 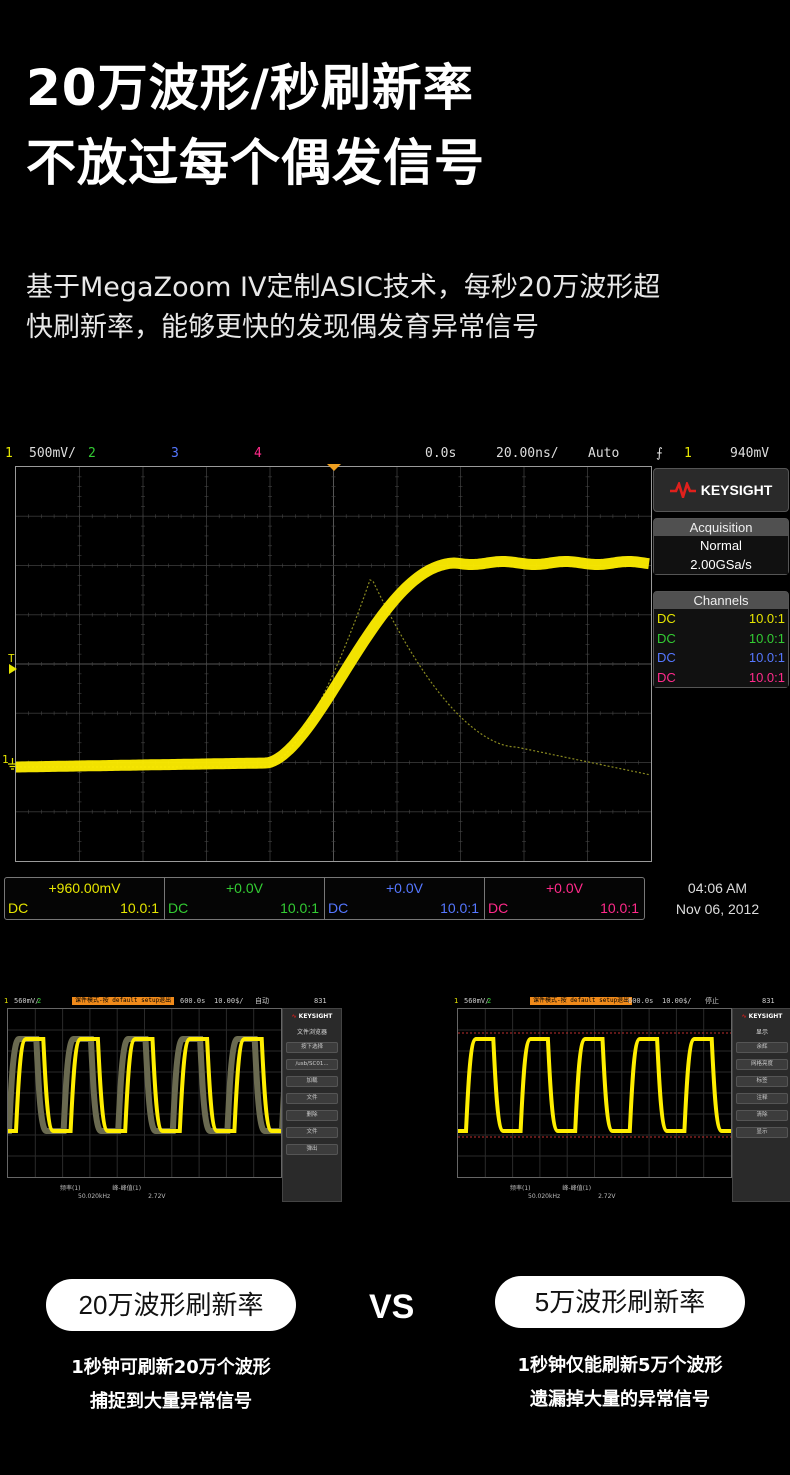 What do you see at coordinates (294, 1016) in the screenshot?
I see `mini-keysight-icon: ∿` at bounding box center [294, 1016].